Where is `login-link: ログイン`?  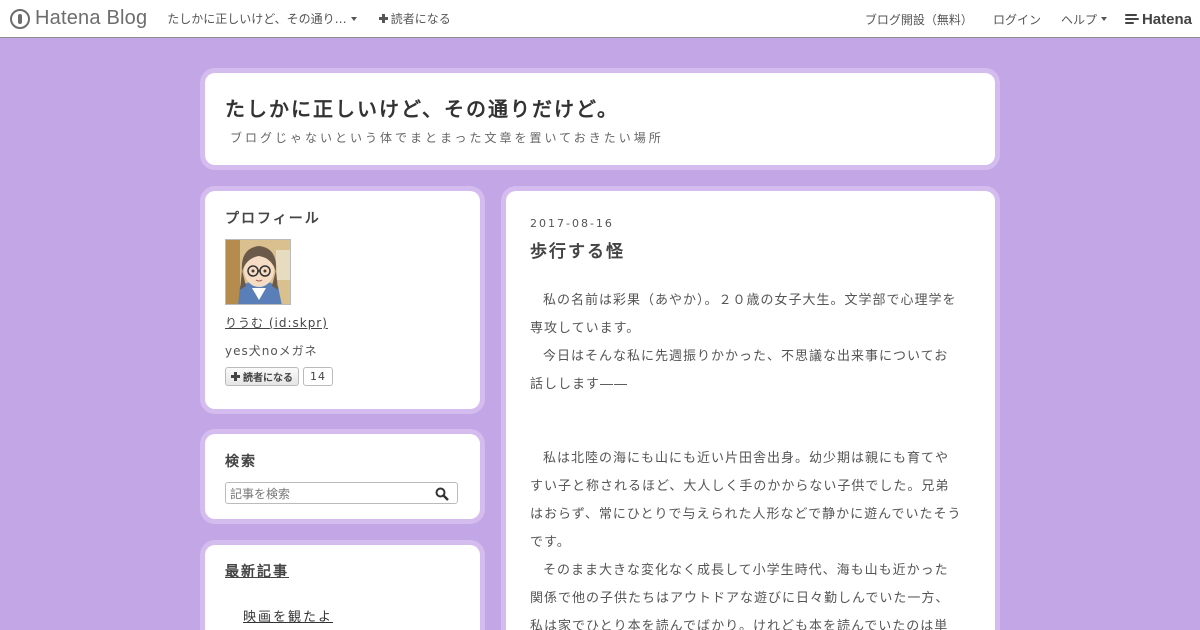 login-link: ログイン is located at coordinates (1017, 19).